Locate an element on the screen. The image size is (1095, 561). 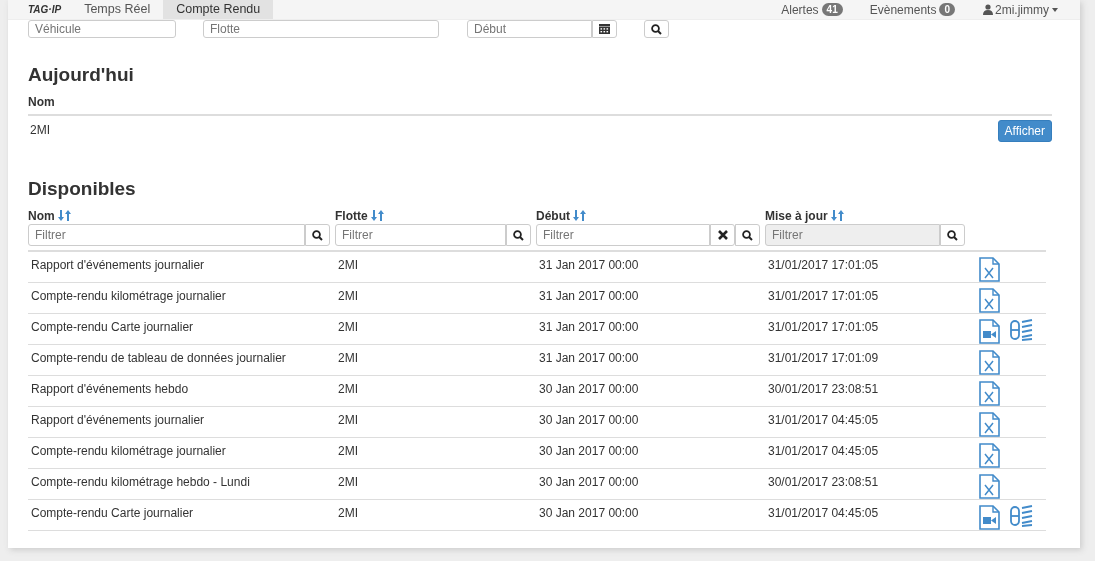
user-icon is located at coordinates (988, 9).